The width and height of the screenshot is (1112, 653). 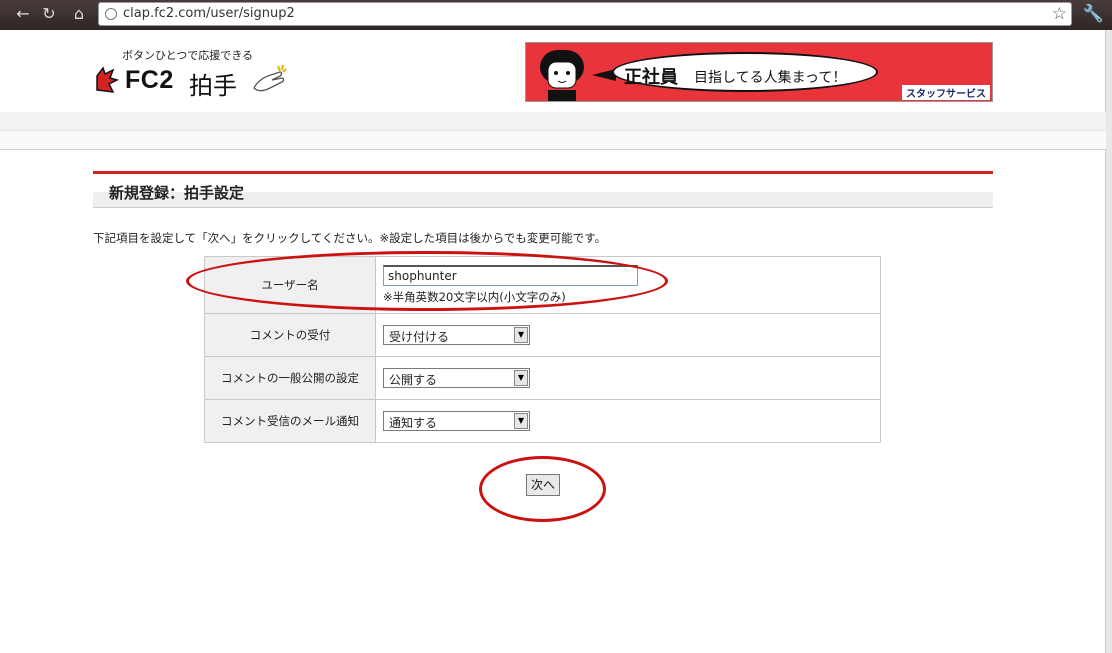 What do you see at coordinates (553, 121) in the screenshot?
I see `global-nav-bar` at bounding box center [553, 121].